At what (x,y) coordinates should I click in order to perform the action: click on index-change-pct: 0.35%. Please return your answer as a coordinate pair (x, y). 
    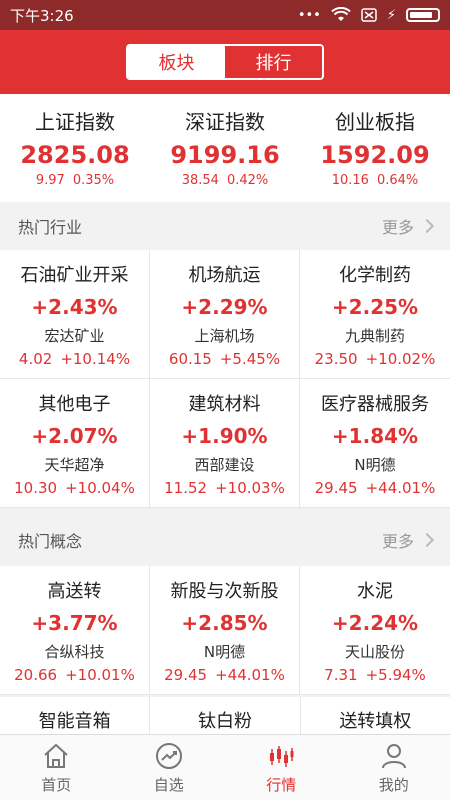
    Looking at the image, I should click on (93, 180).